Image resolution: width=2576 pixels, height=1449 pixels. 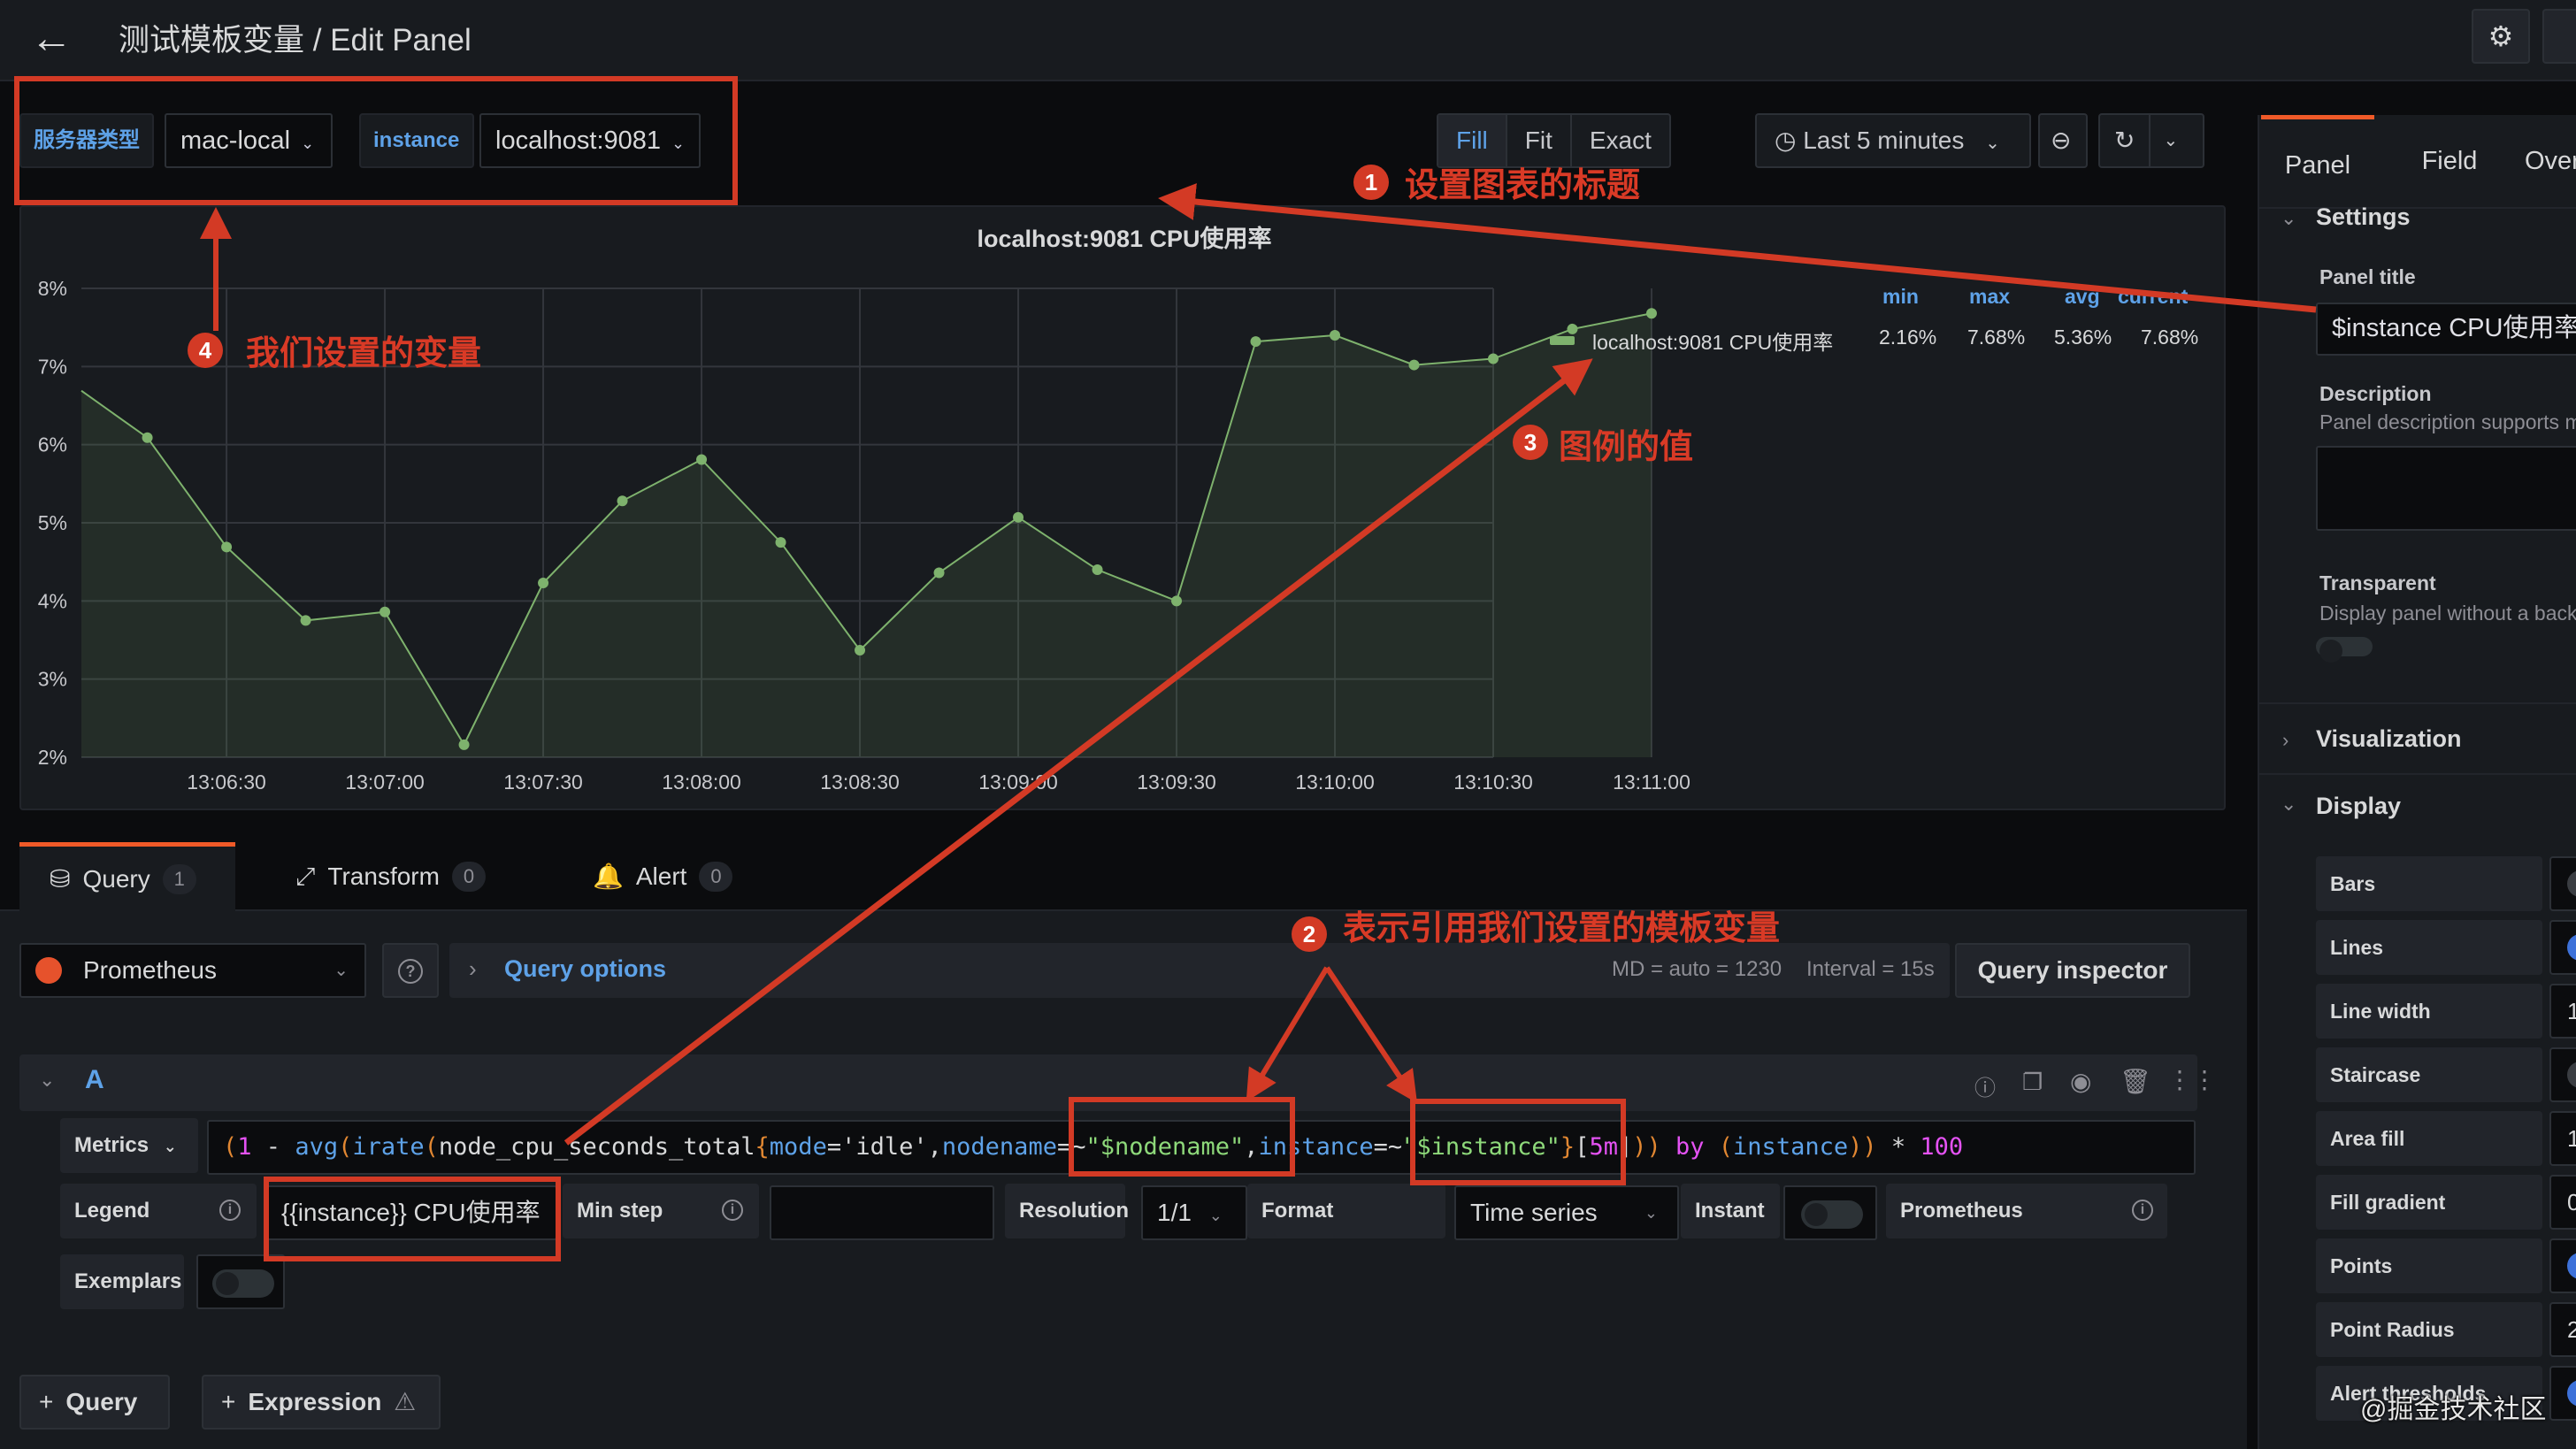 What do you see at coordinates (1371, 182) in the screenshot?
I see `annotation-number-1: 1` at bounding box center [1371, 182].